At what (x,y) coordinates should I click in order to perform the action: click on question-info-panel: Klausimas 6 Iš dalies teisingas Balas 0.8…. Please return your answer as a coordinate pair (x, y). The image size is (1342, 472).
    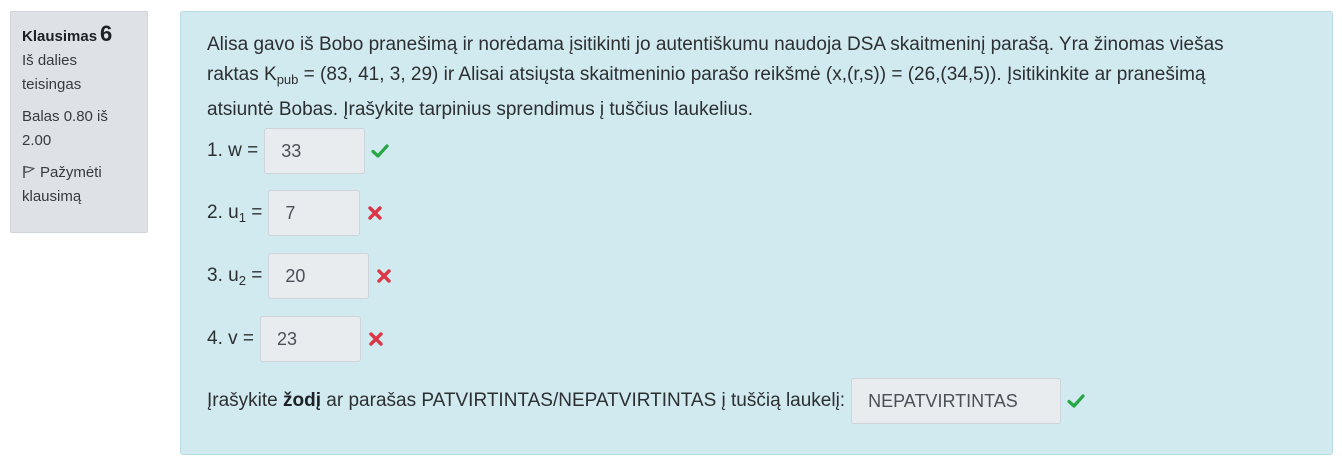
    Looking at the image, I should click on (79, 122).